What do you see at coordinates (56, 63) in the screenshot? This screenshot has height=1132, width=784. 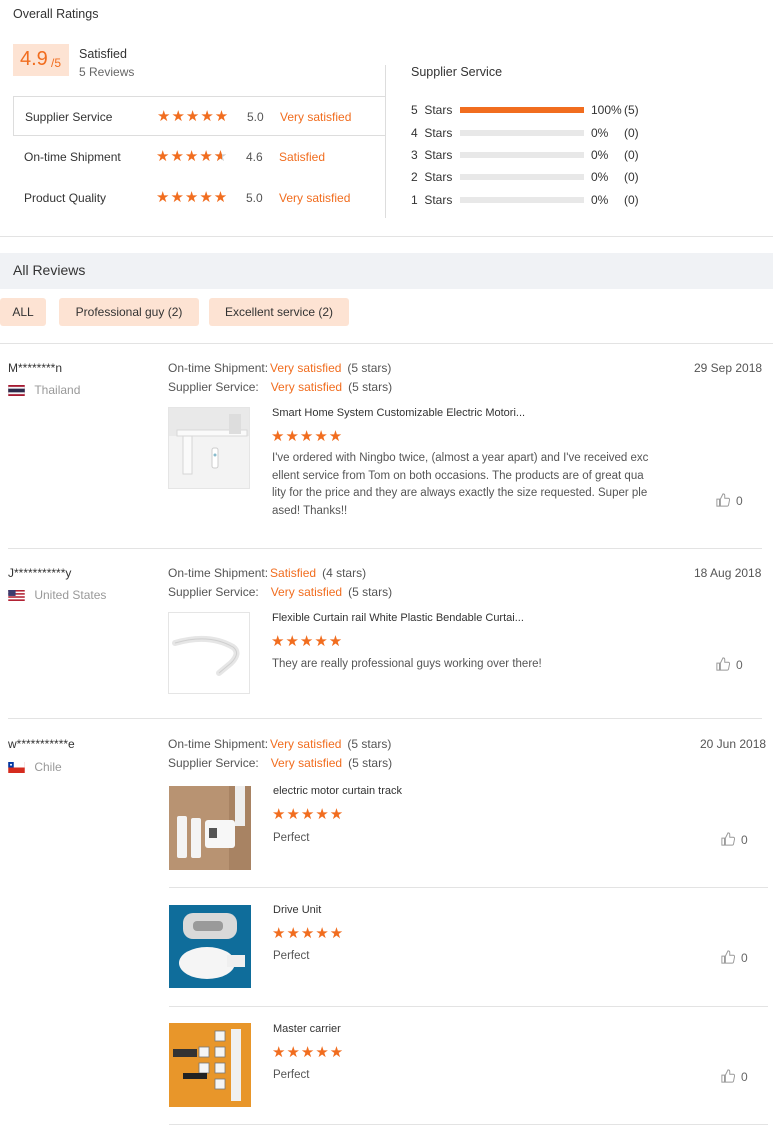 I see `overall-score-of: /5` at bounding box center [56, 63].